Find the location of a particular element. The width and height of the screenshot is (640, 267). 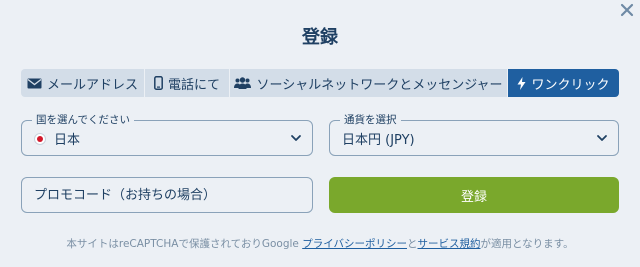

registration-method-tabs: メールアドレス 電話にて ソーシャルネットワークとメッセンジャー ワンクリック is located at coordinates (320, 83).